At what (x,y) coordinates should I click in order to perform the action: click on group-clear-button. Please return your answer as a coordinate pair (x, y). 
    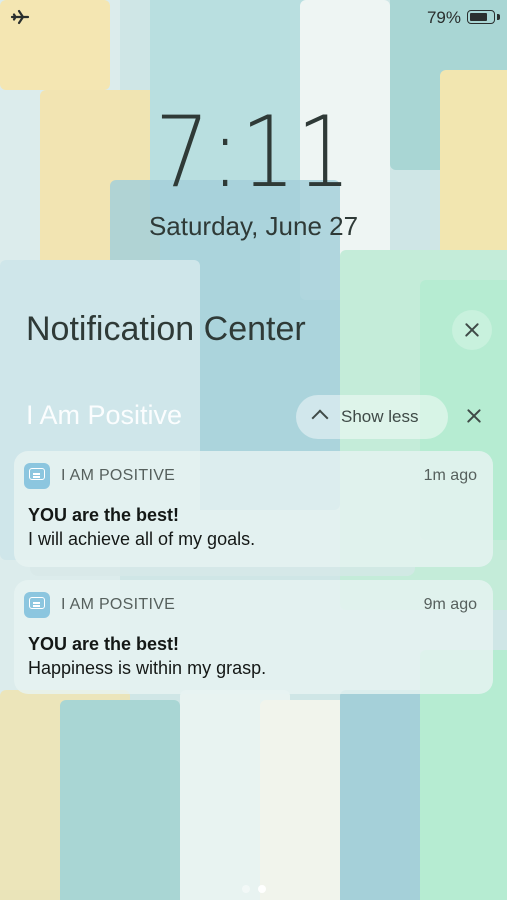
    Looking at the image, I should click on (474, 416).